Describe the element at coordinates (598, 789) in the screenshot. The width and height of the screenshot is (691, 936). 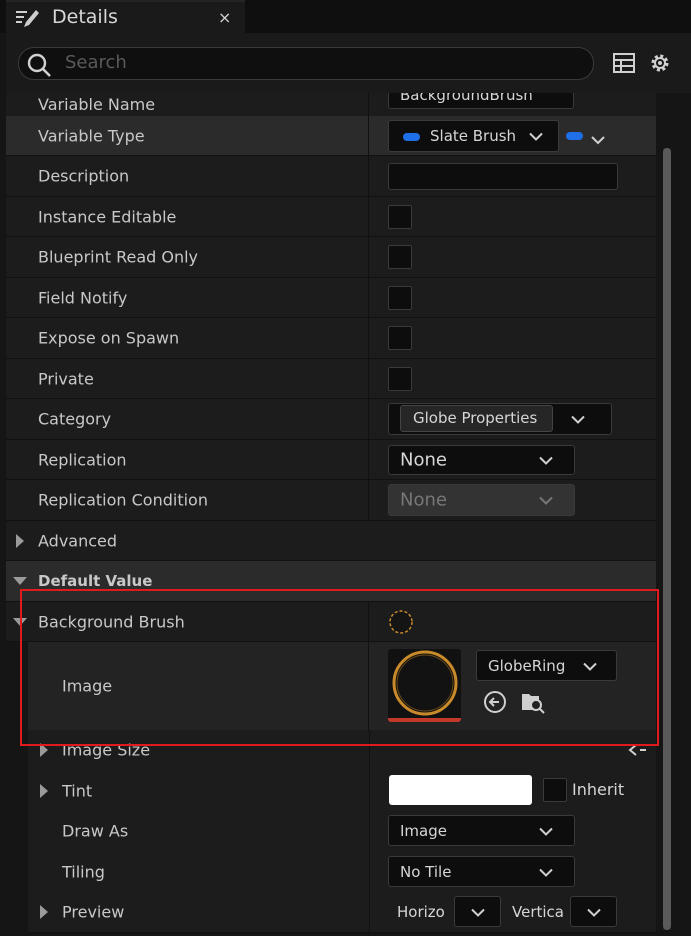
I see `inherit-label: Inherit` at that location.